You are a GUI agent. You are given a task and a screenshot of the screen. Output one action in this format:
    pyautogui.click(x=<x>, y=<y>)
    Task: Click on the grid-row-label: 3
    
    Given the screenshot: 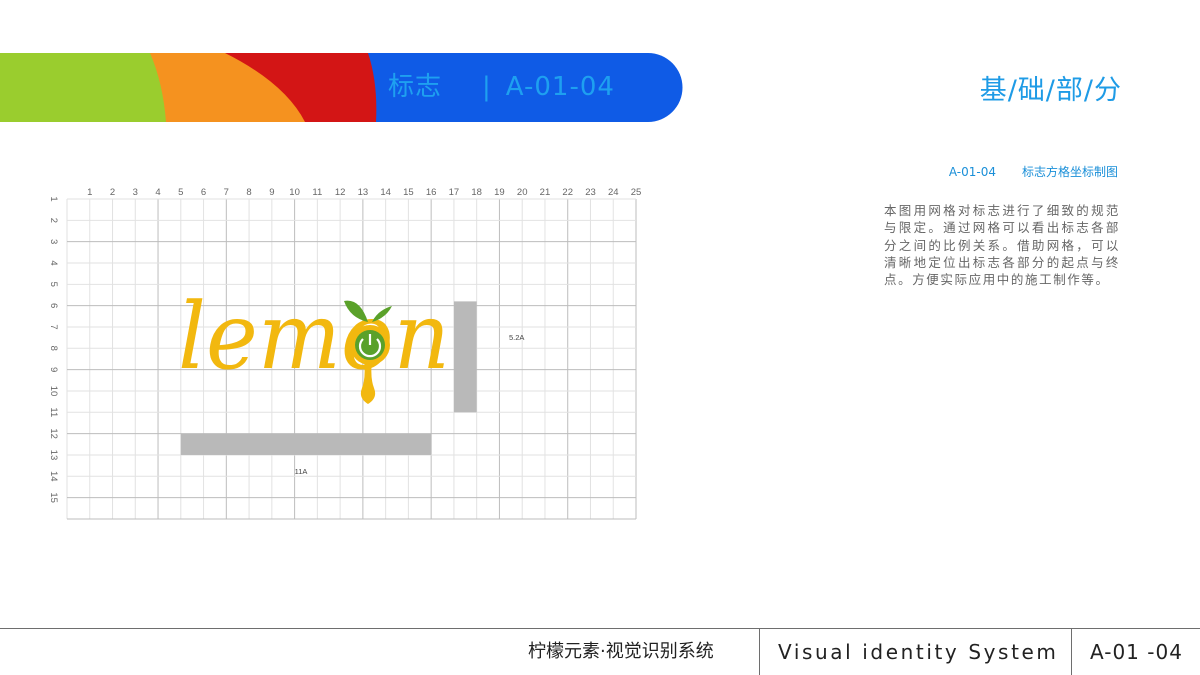 What is the action you would take?
    pyautogui.click(x=53, y=241)
    